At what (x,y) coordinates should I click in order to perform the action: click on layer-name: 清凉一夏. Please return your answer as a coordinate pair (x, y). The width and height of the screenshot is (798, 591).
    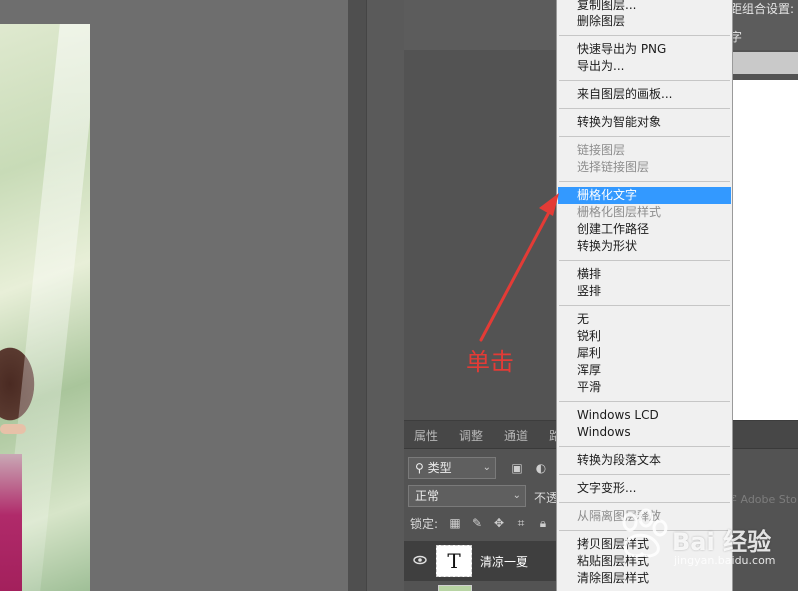
    Looking at the image, I should click on (504, 561).